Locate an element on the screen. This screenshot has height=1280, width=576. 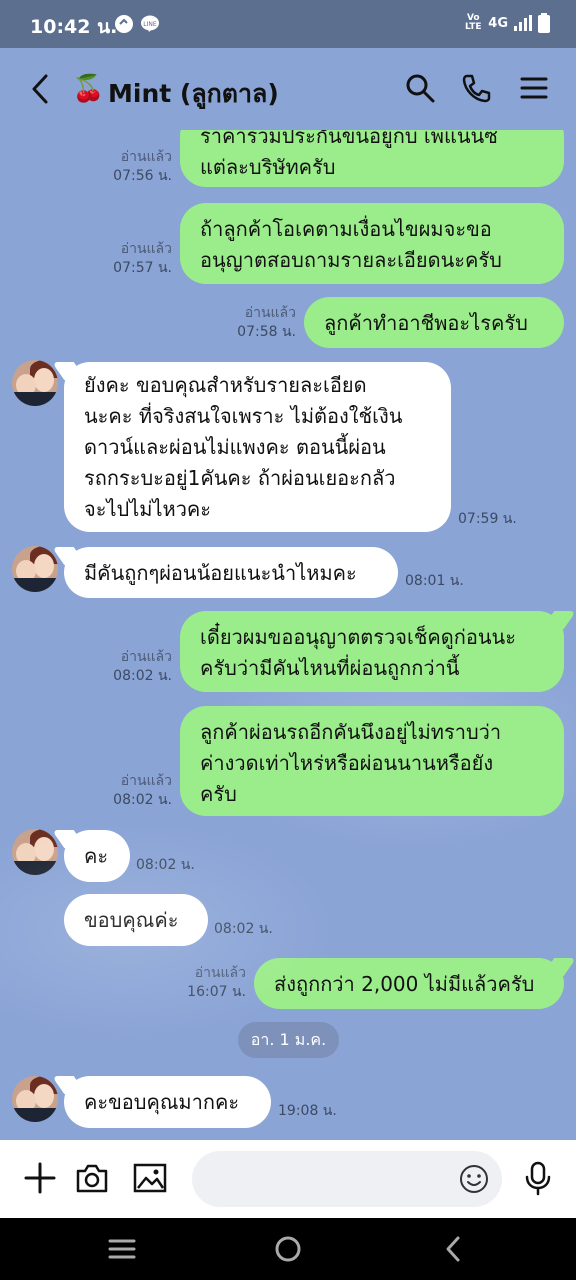
message-line: เดี๋ยวผมขออนุญาตตรวจเช็คดูก่อนนะ is located at coordinates (358, 637).